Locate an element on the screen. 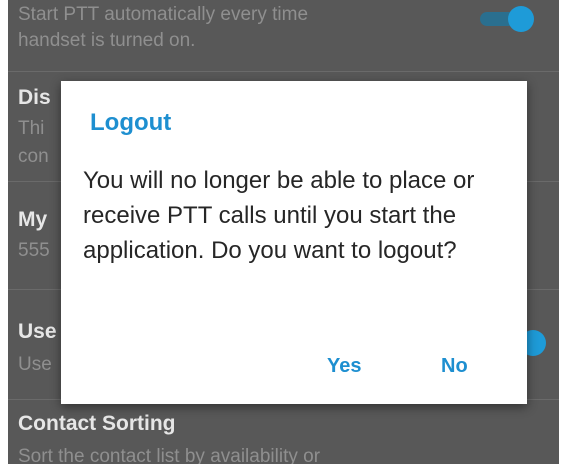 This screenshot has height=464, width=567. setting-my-number-title: My is located at coordinates (33, 219).